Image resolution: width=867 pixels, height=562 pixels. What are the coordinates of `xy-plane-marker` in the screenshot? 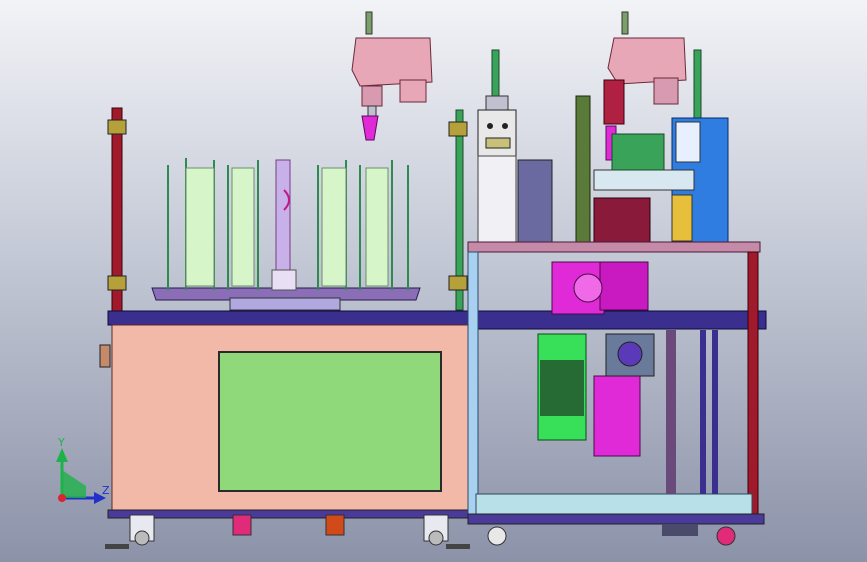 It's located at (74, 484).